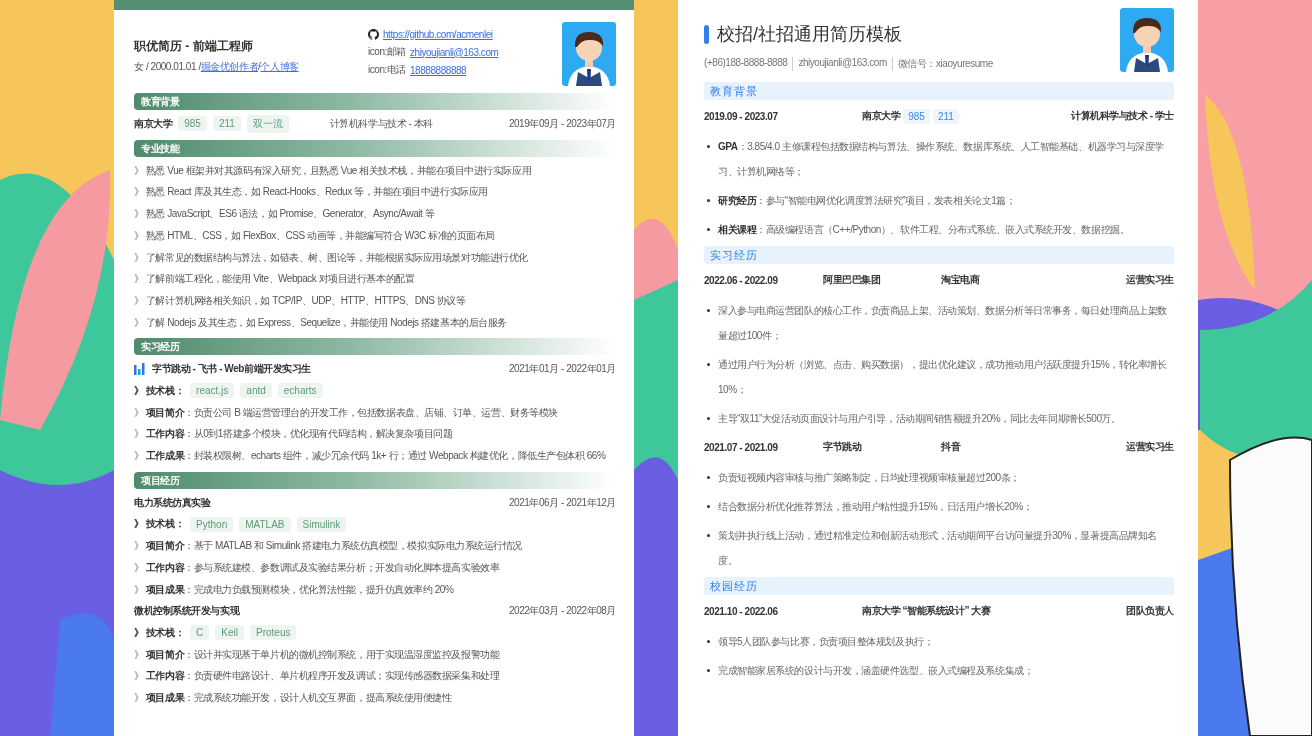  What do you see at coordinates (381, 123) in the screenshot?
I see `major-text: 计算机科学与技术 - 本科` at bounding box center [381, 123].